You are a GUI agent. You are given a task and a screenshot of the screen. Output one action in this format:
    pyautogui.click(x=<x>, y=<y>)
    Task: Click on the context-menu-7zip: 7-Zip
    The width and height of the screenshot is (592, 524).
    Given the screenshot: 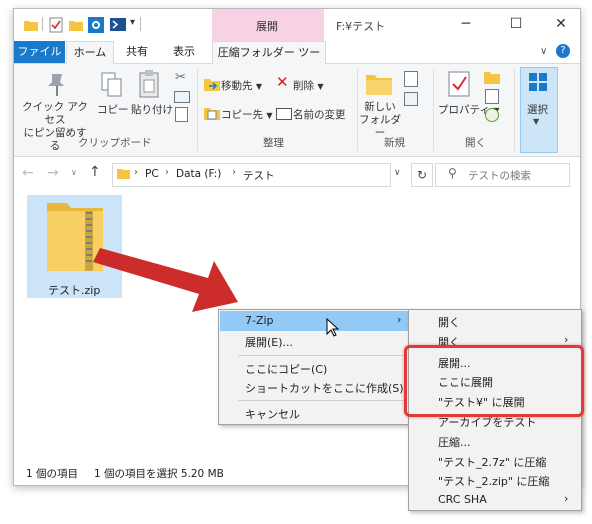 What is the action you would take?
    pyautogui.click(x=259, y=320)
    